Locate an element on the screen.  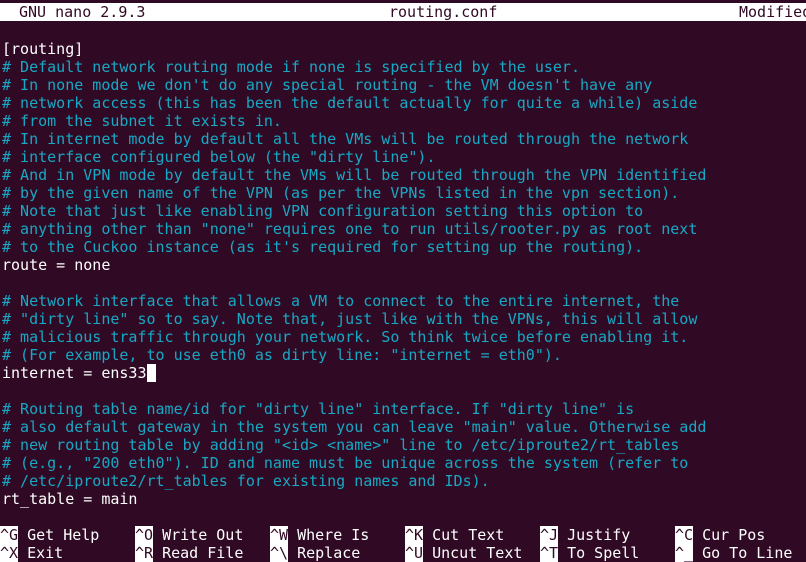
shortcut-key: ^K is located at coordinates (414, 535).